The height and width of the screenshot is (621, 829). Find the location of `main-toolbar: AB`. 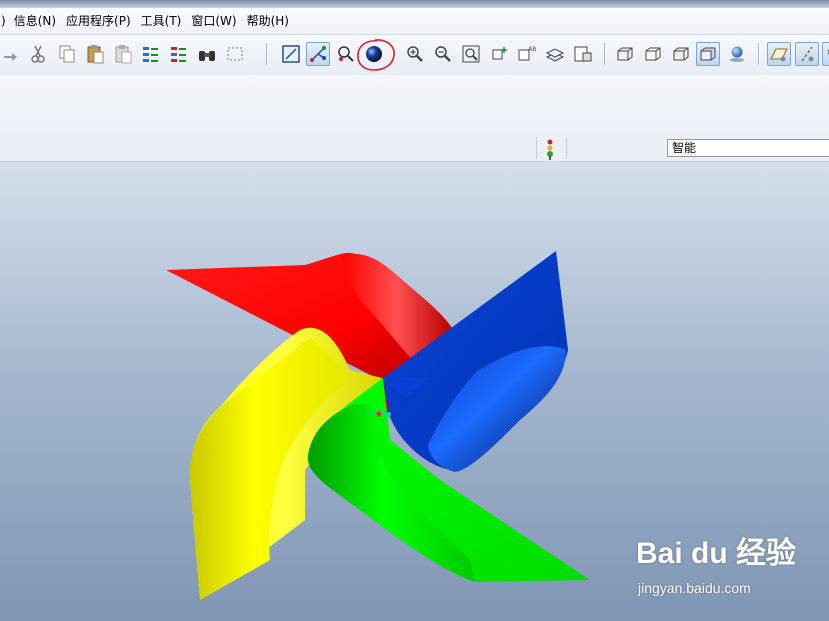

main-toolbar: AB is located at coordinates (414, 55).